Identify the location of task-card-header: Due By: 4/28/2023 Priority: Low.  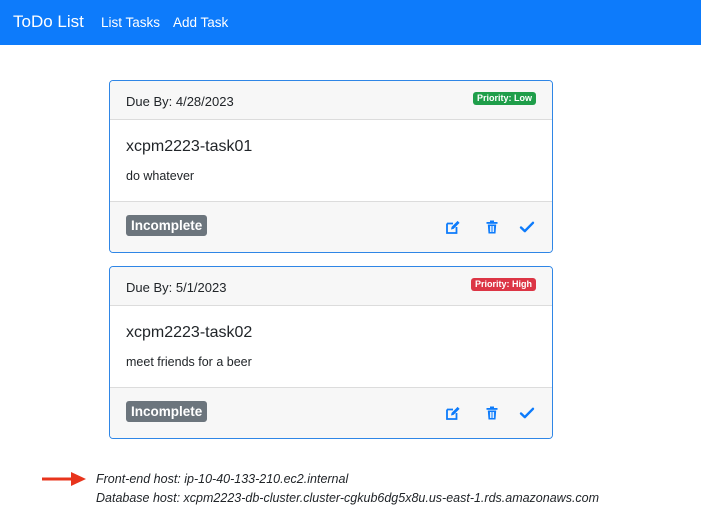
(331, 100).